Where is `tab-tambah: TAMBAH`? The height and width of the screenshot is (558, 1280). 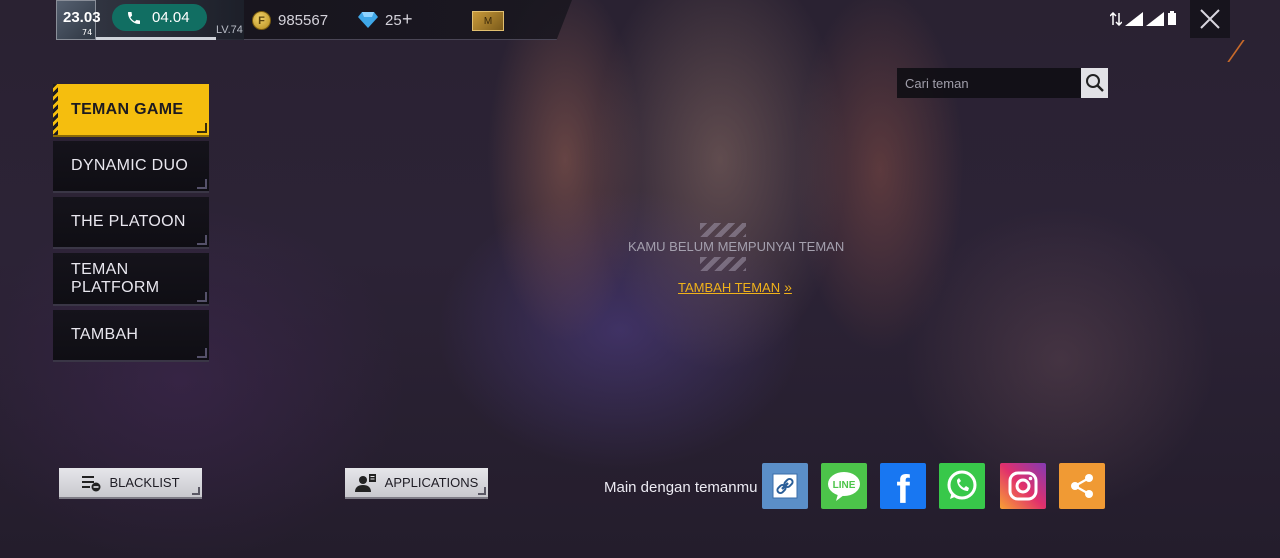 tab-tambah: TAMBAH is located at coordinates (131, 336).